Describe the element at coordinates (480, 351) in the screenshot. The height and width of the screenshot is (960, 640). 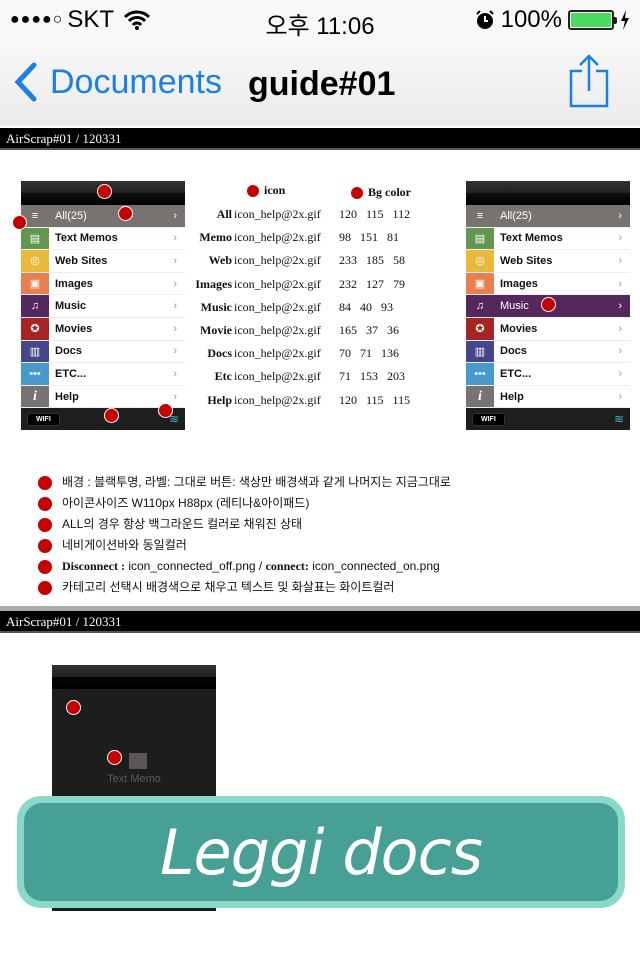
I see `document-icon: ▥` at that location.